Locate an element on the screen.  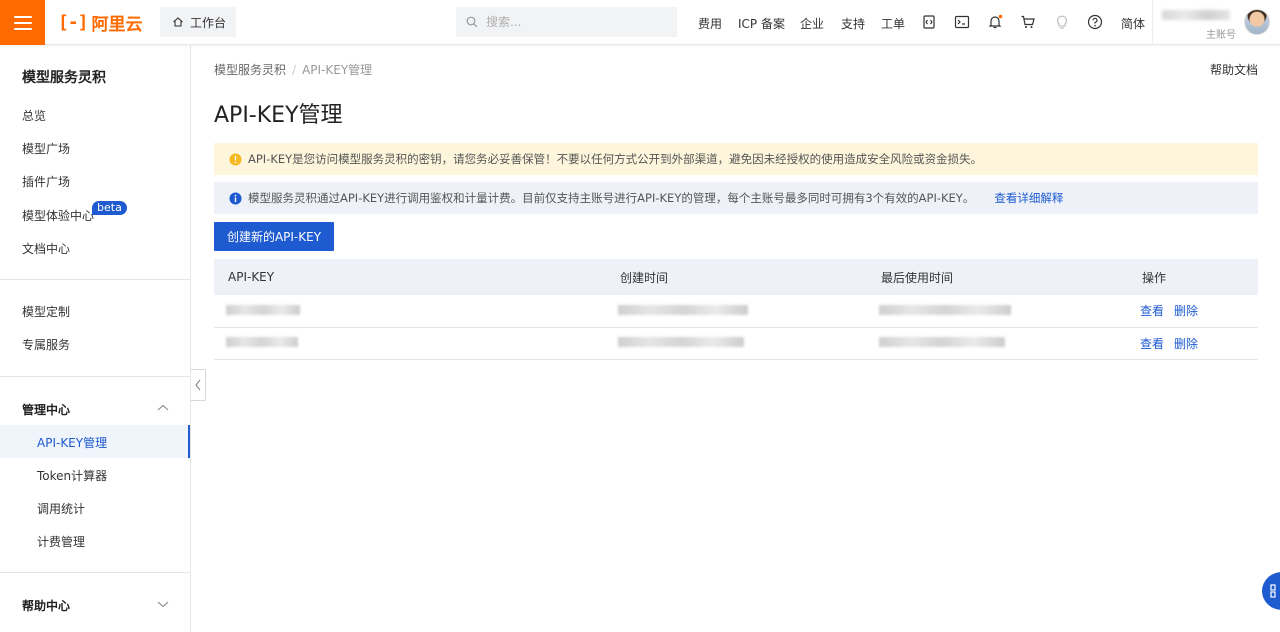
sidebar-group-manage: 管理中心 is located at coordinates (46, 409).